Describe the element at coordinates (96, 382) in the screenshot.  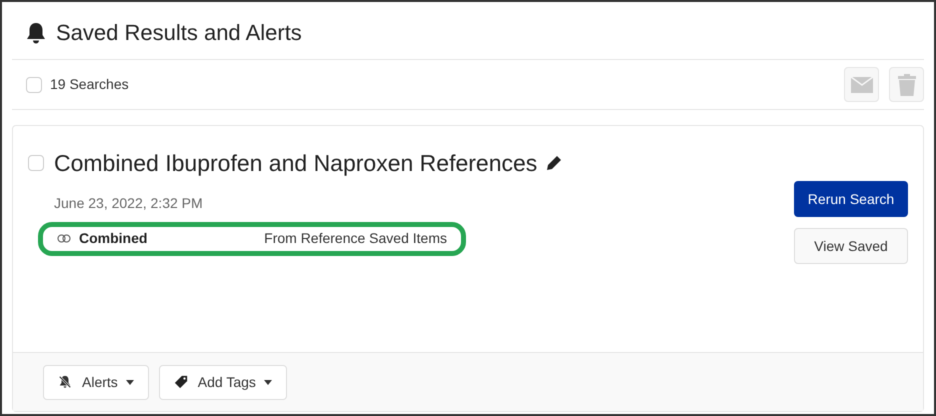
I see `alerts-dropdown: Alerts` at that location.